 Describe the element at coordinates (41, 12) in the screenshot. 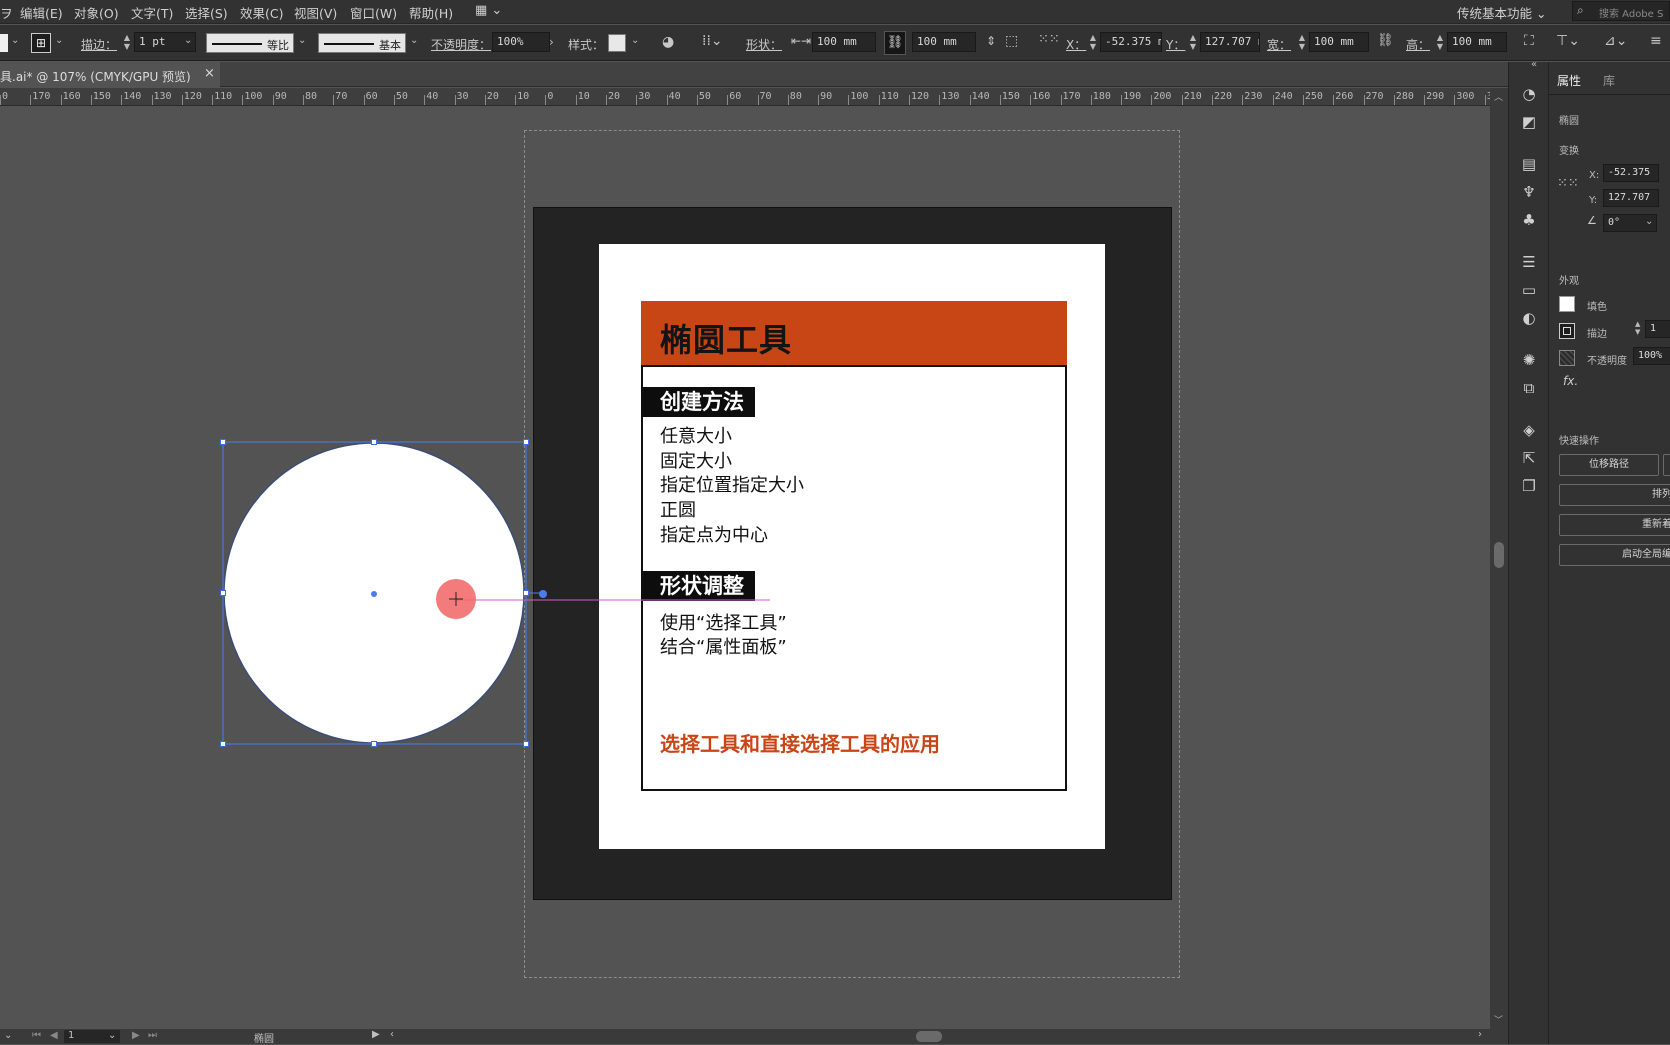

I see `menu-edit: 编辑(E)` at that location.